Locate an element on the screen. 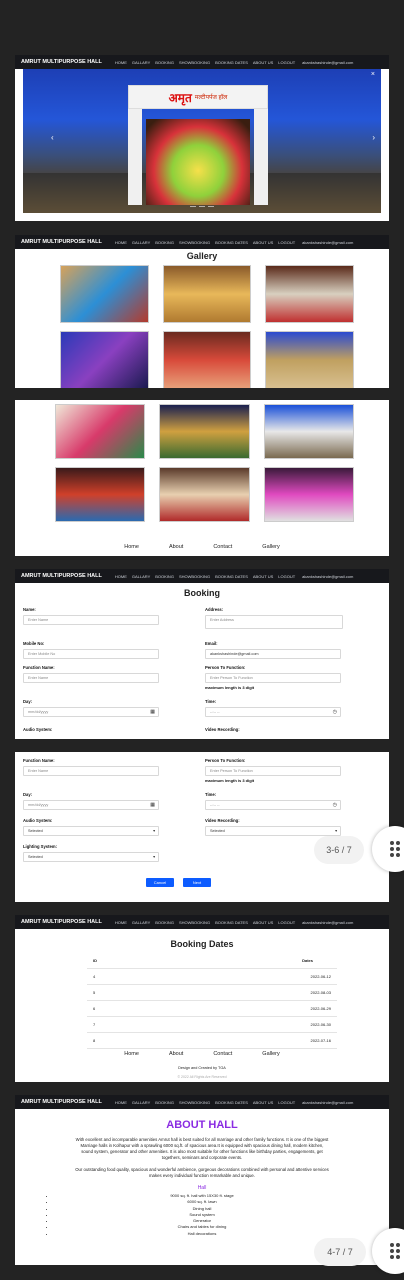 The height and width of the screenshot is (1280, 404). carousel-indicators is located at coordinates (202, 206).